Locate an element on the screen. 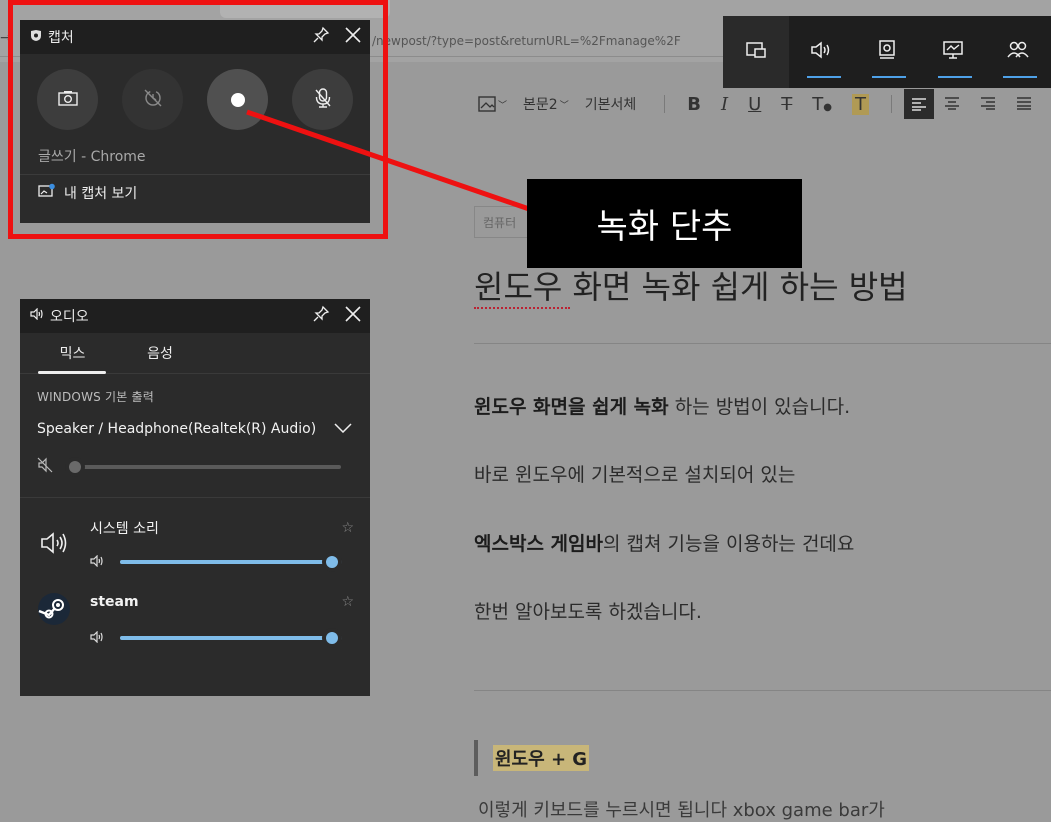  social-widget-button is located at coordinates (1018, 52).